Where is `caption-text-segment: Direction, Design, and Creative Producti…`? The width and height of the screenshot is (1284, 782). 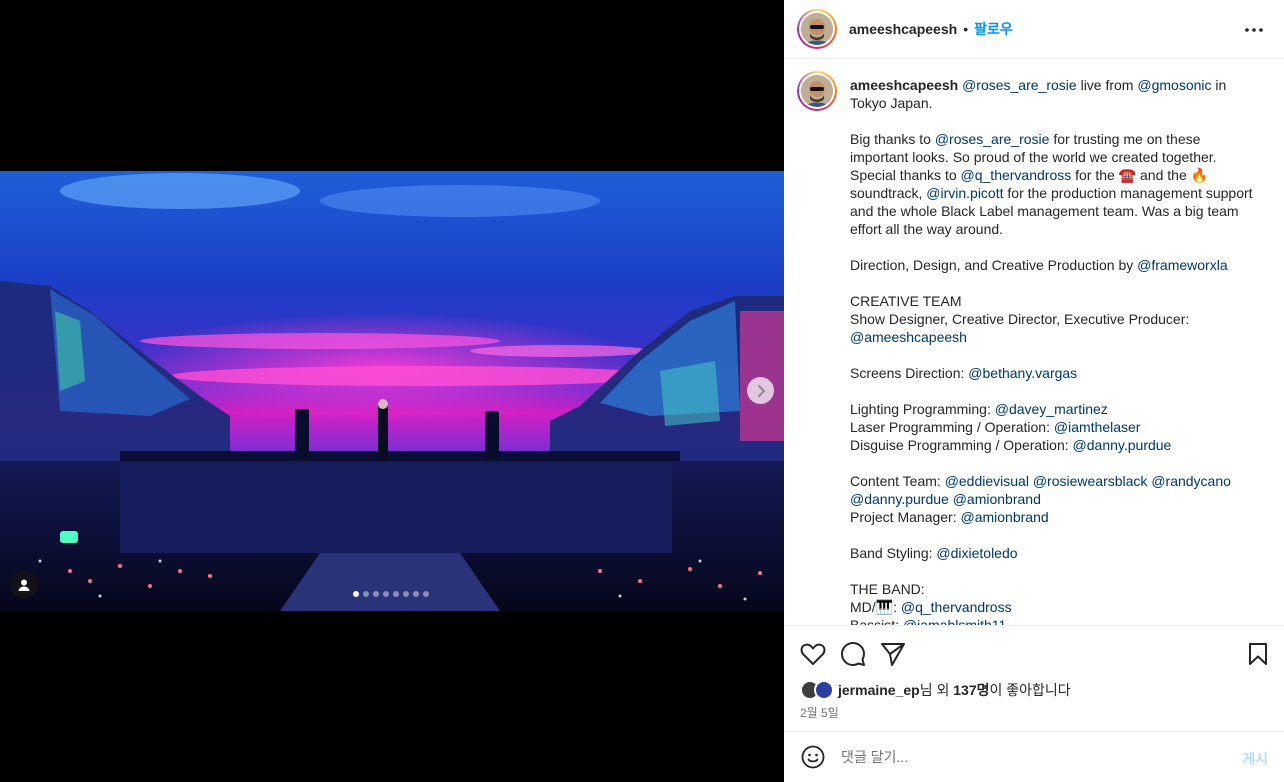
caption-text-segment: Direction, Design, and Creative Producti… is located at coordinates (994, 265).